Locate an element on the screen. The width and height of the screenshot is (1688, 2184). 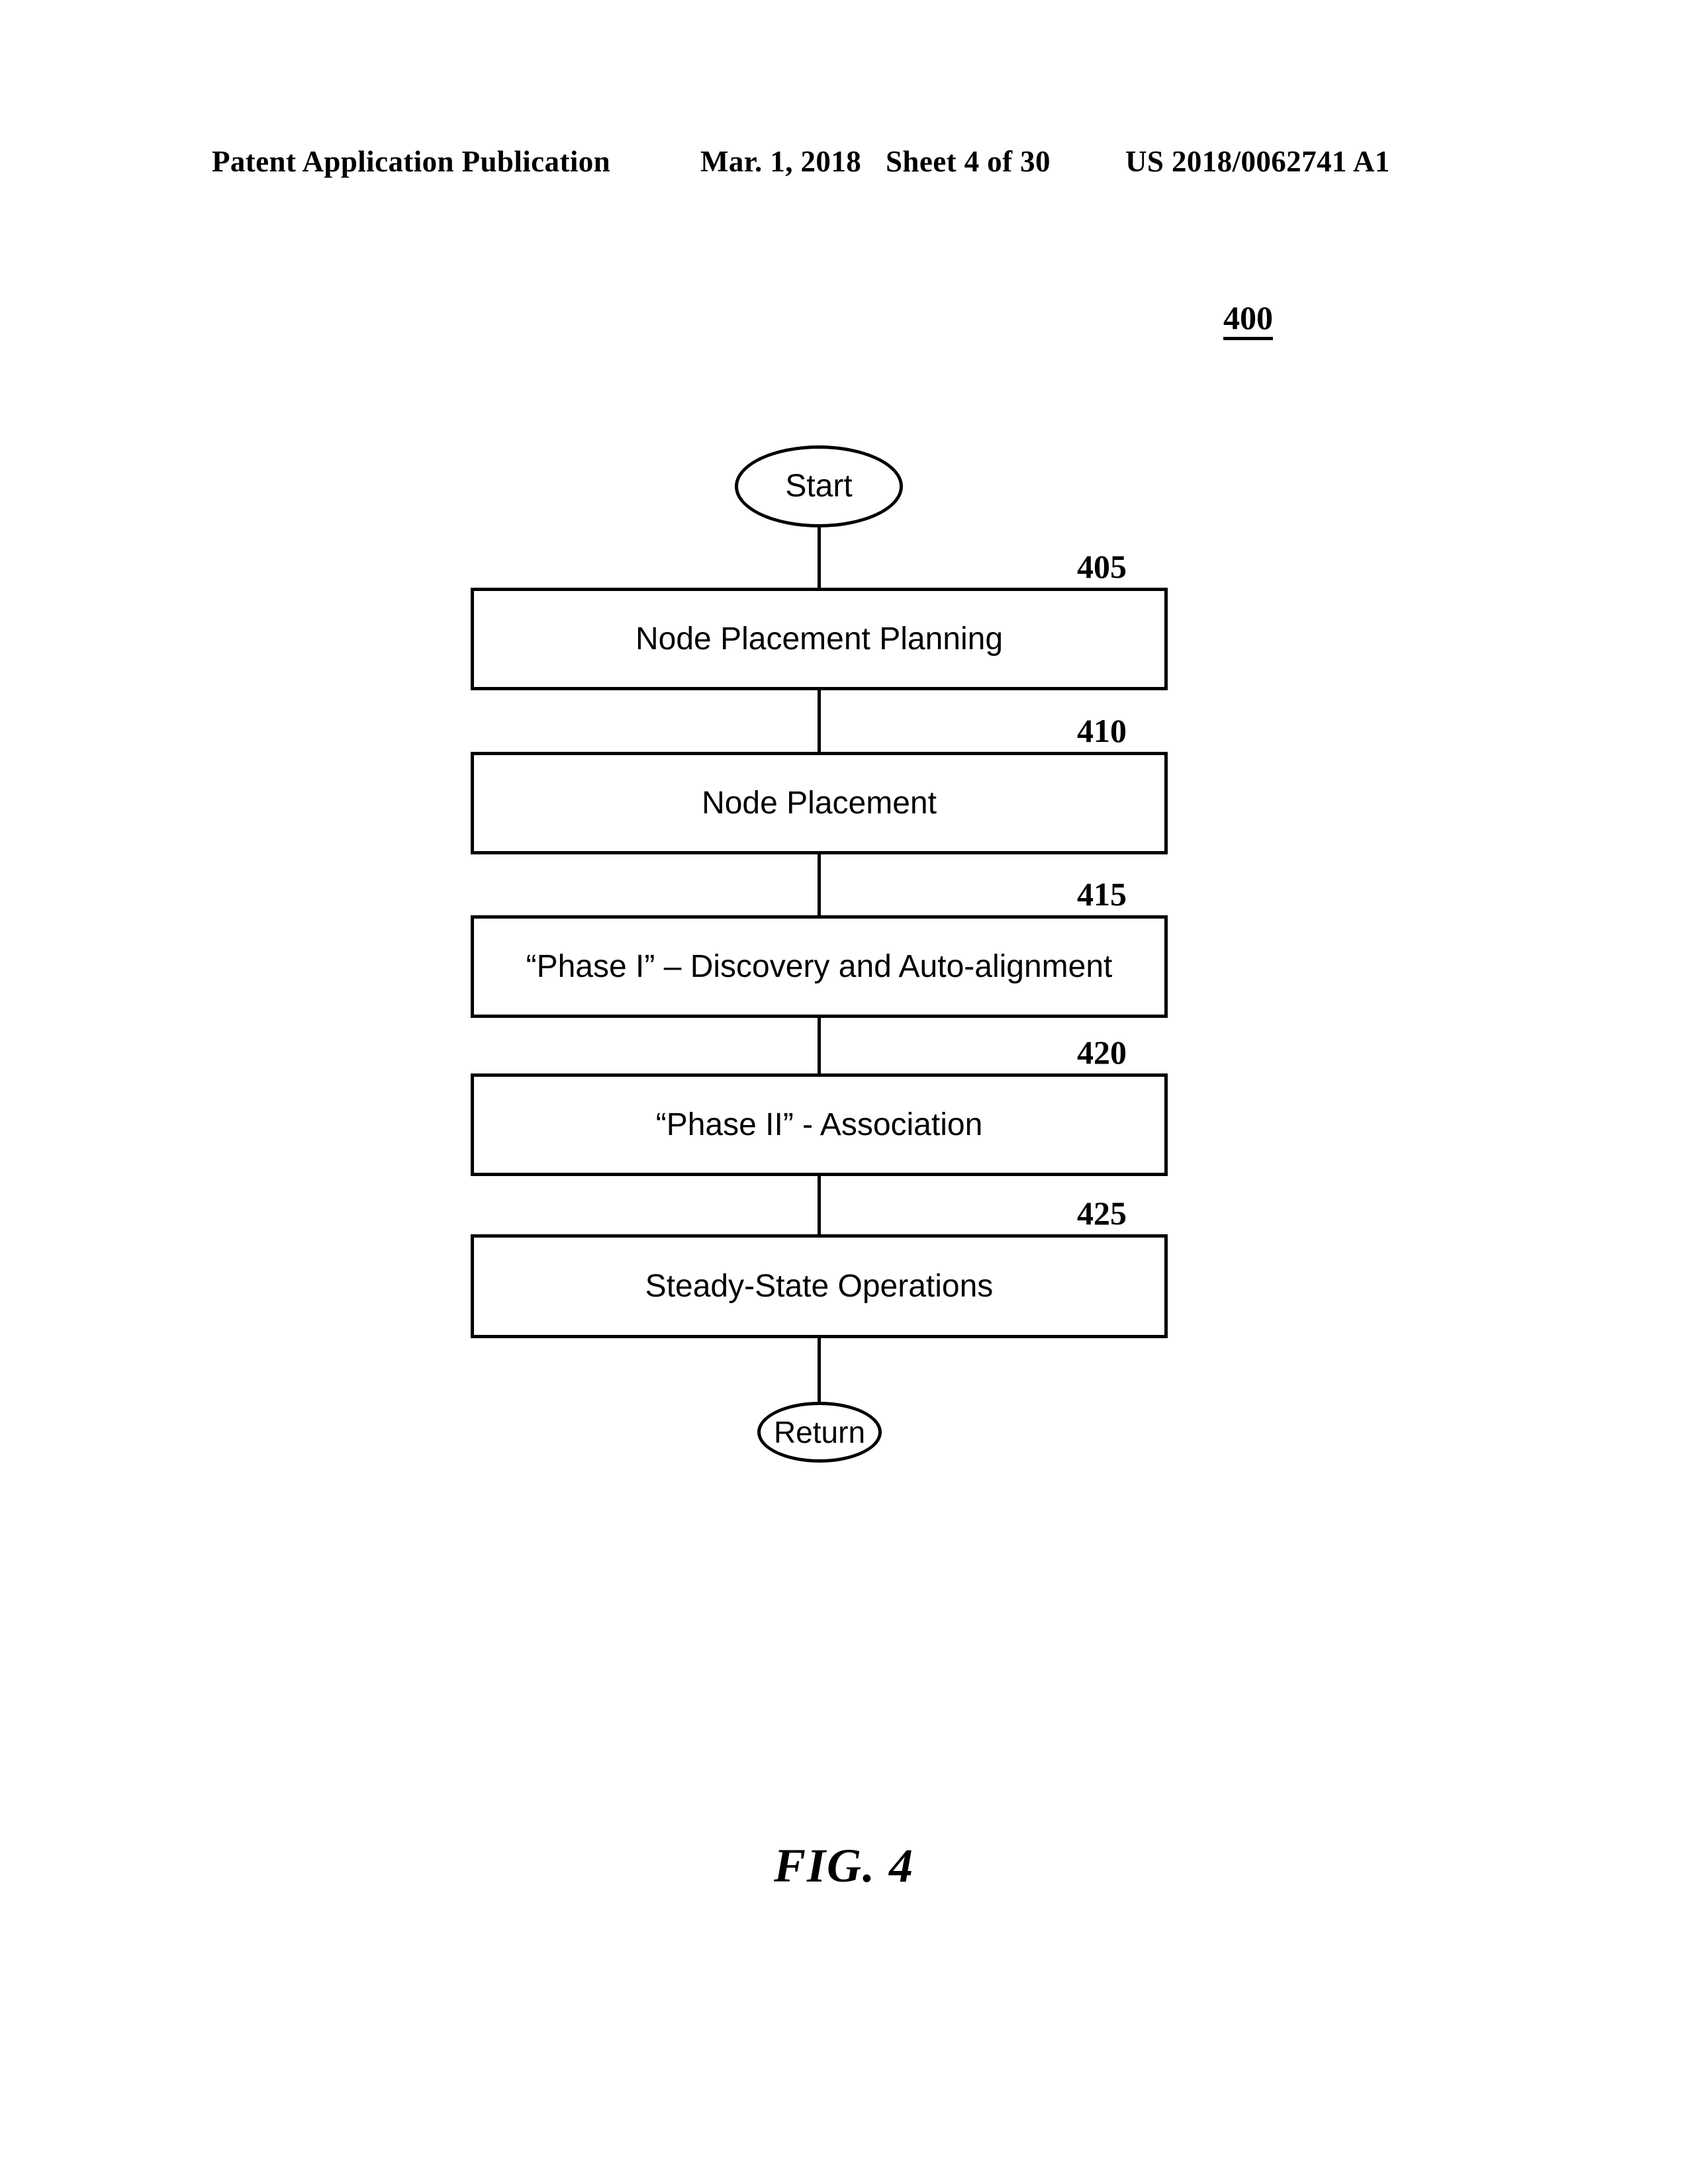
flow-node-405-label: Node Placement Planning is located at coordinates (819, 639).